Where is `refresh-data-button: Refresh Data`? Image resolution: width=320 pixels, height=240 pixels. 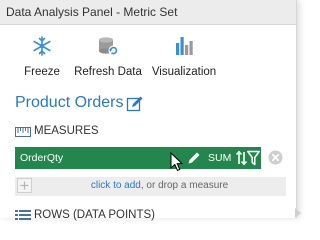
refresh-data-button: Refresh Data is located at coordinates (108, 58).